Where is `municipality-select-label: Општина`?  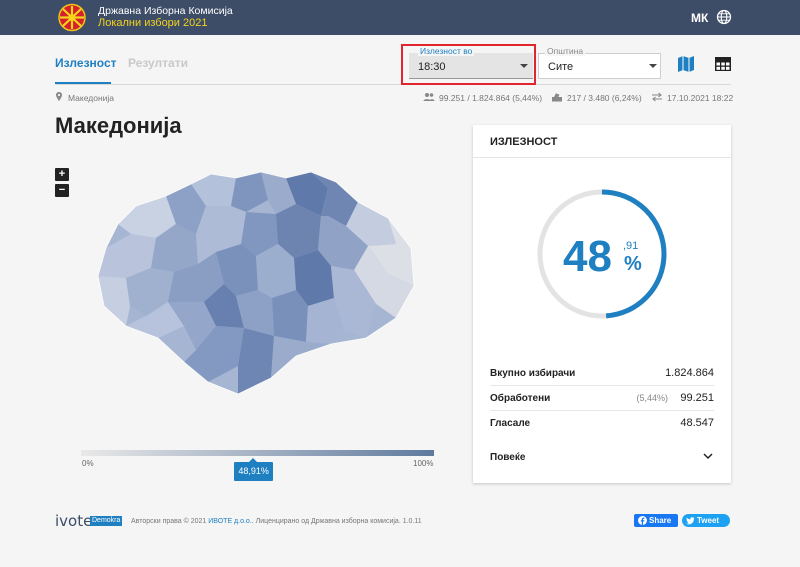
municipality-select-label: Општина is located at coordinates (565, 51).